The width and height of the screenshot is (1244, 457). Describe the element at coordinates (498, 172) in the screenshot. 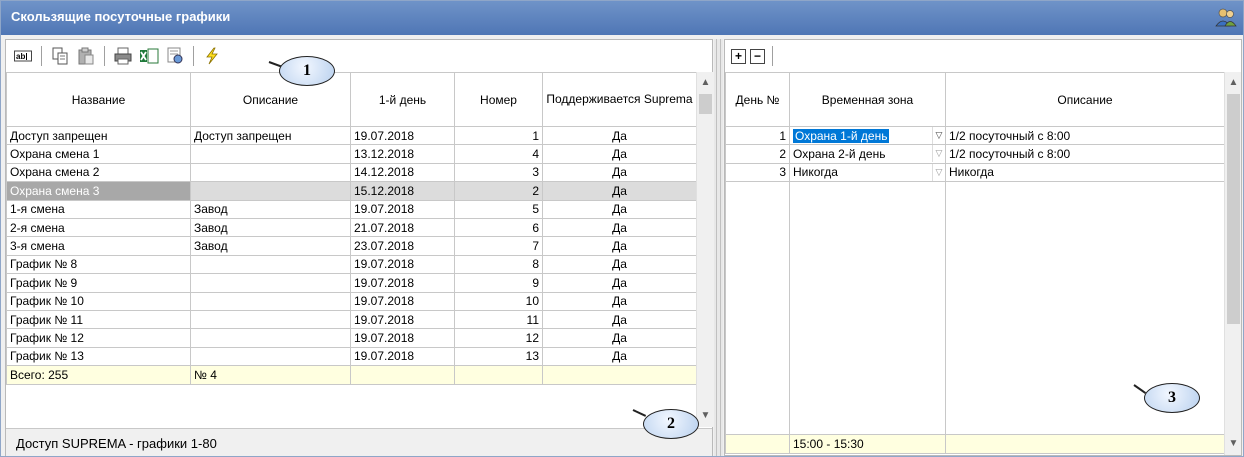

I see `table-cell: 3` at that location.